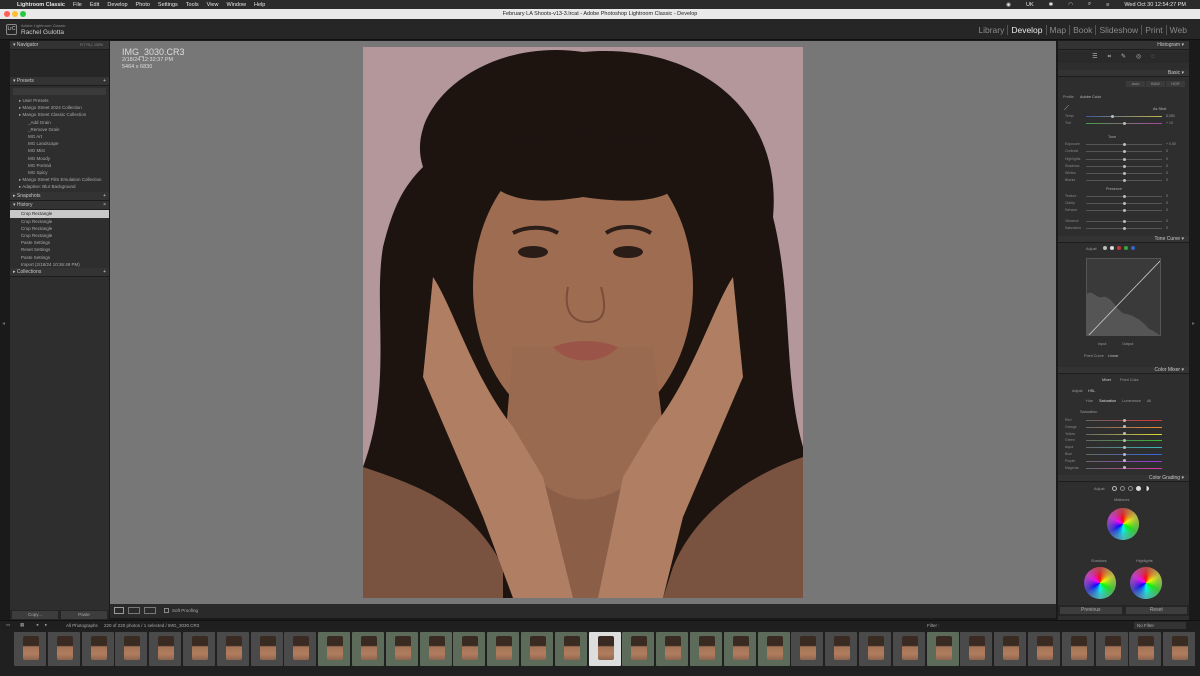  I want to click on navigator-preview, so click(59, 63).